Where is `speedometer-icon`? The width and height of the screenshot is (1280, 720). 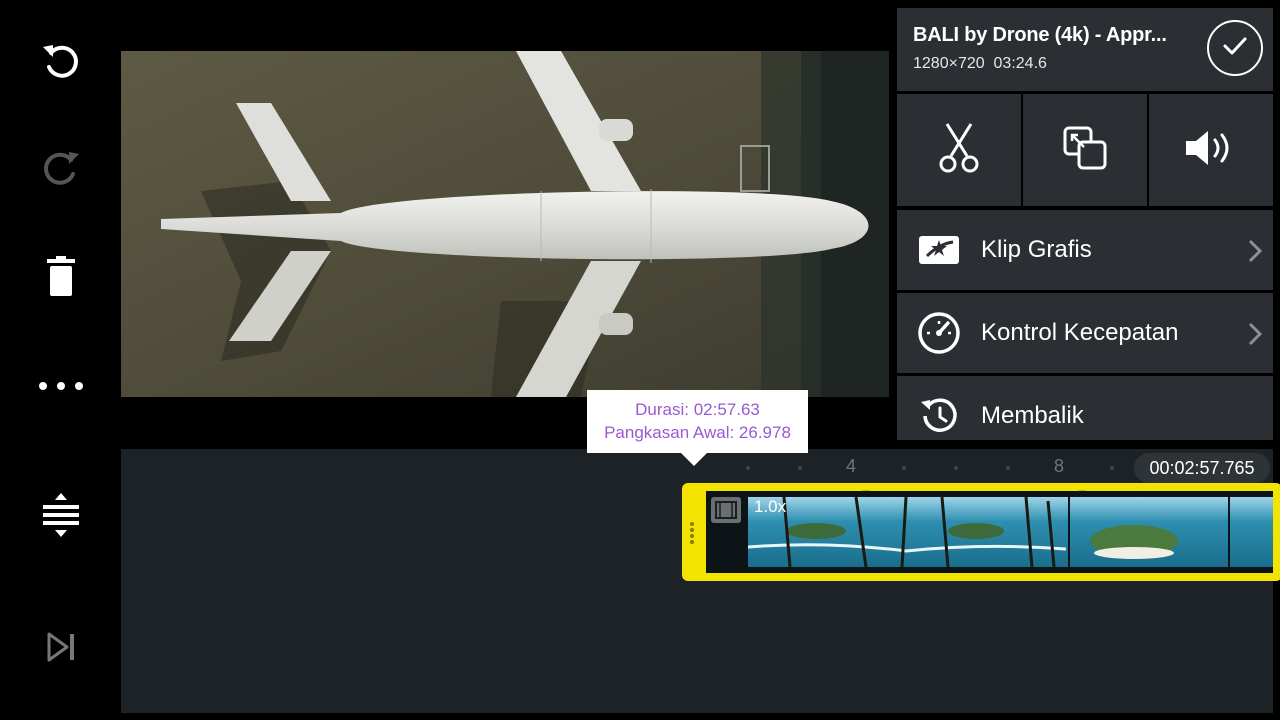 speedometer-icon is located at coordinates (939, 333).